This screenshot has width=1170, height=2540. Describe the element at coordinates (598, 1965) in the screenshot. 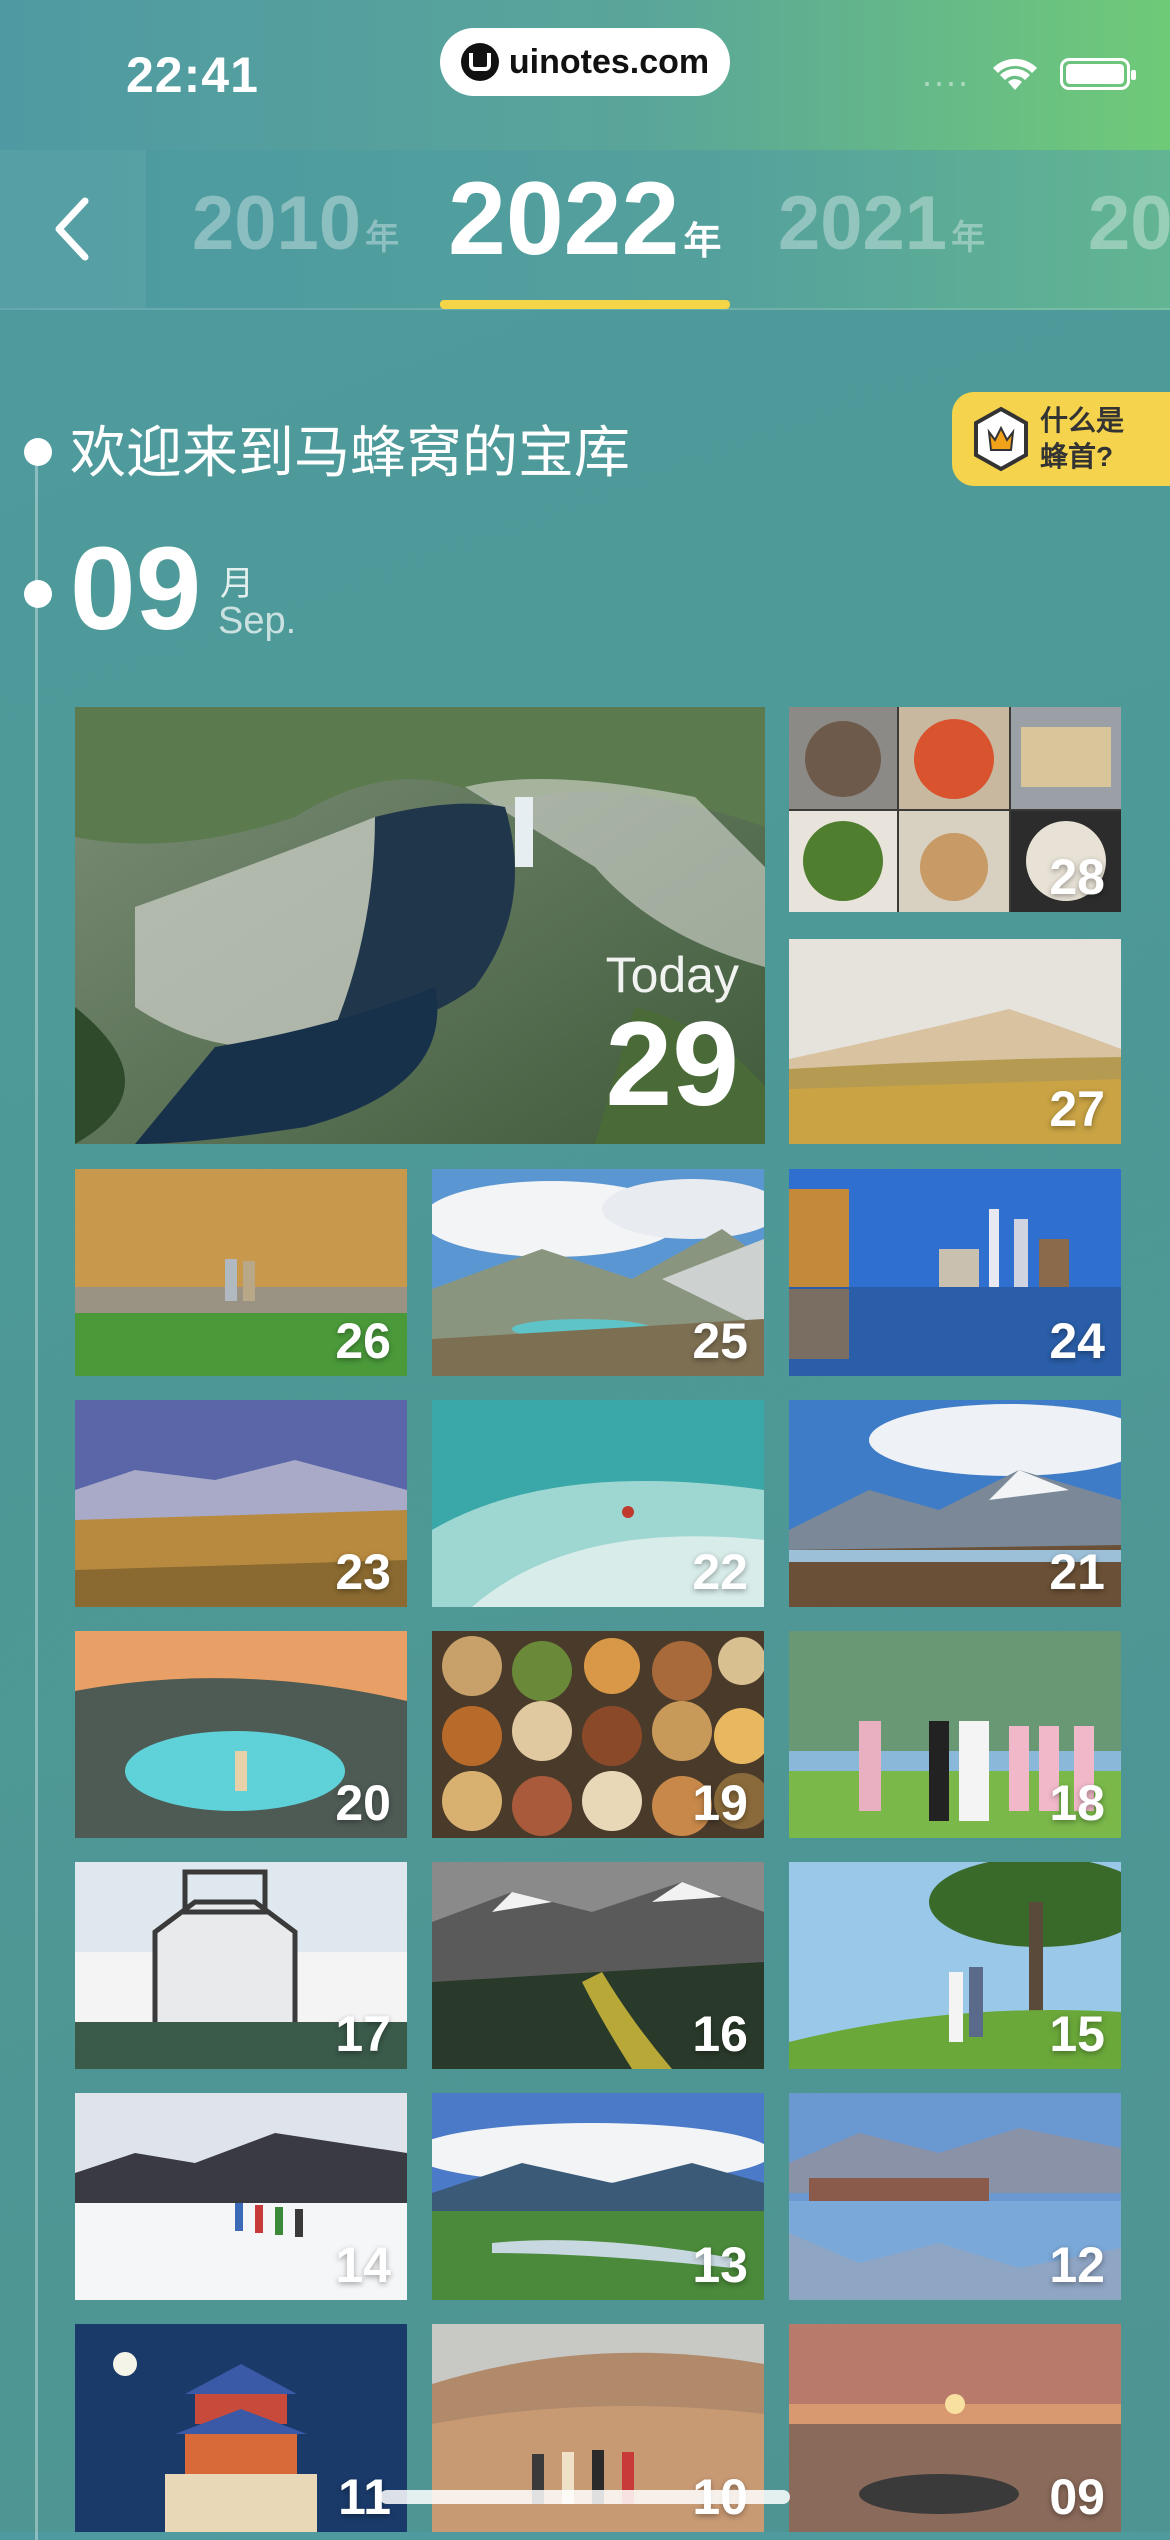

I see `photo-tile-16: 16` at that location.